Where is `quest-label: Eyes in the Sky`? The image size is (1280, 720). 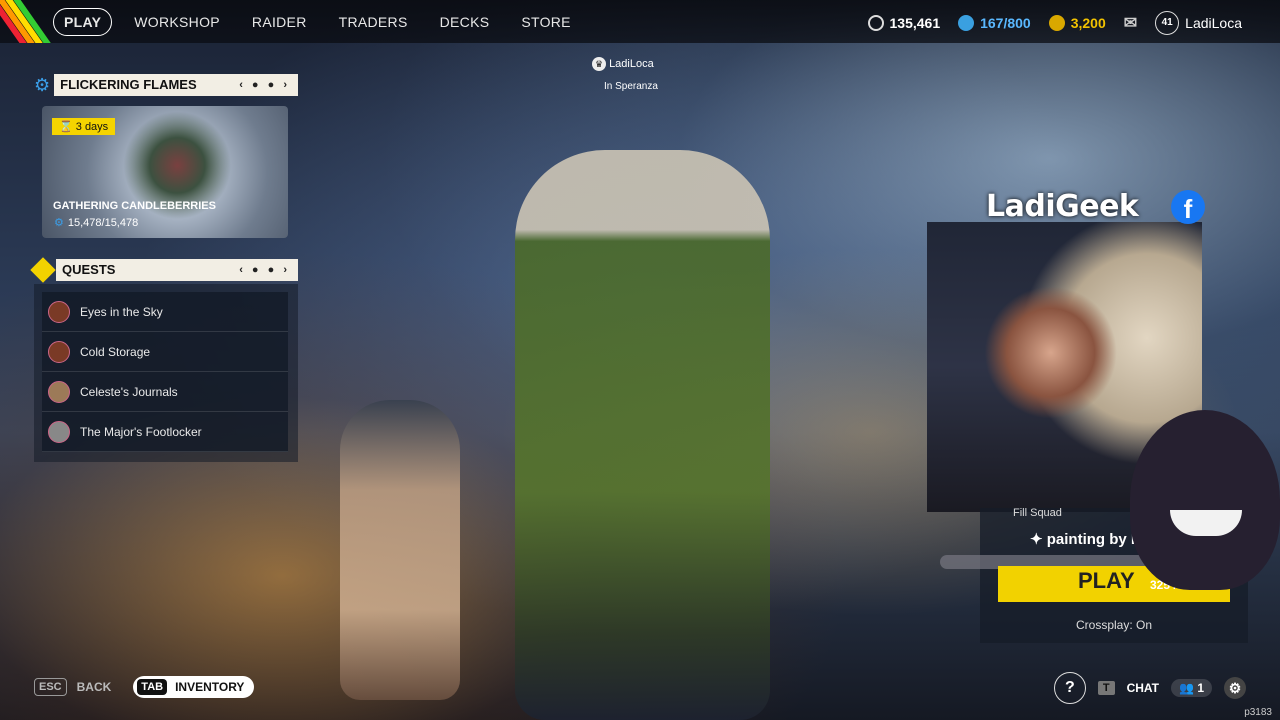 quest-label: Eyes in the Sky is located at coordinates (121, 311).